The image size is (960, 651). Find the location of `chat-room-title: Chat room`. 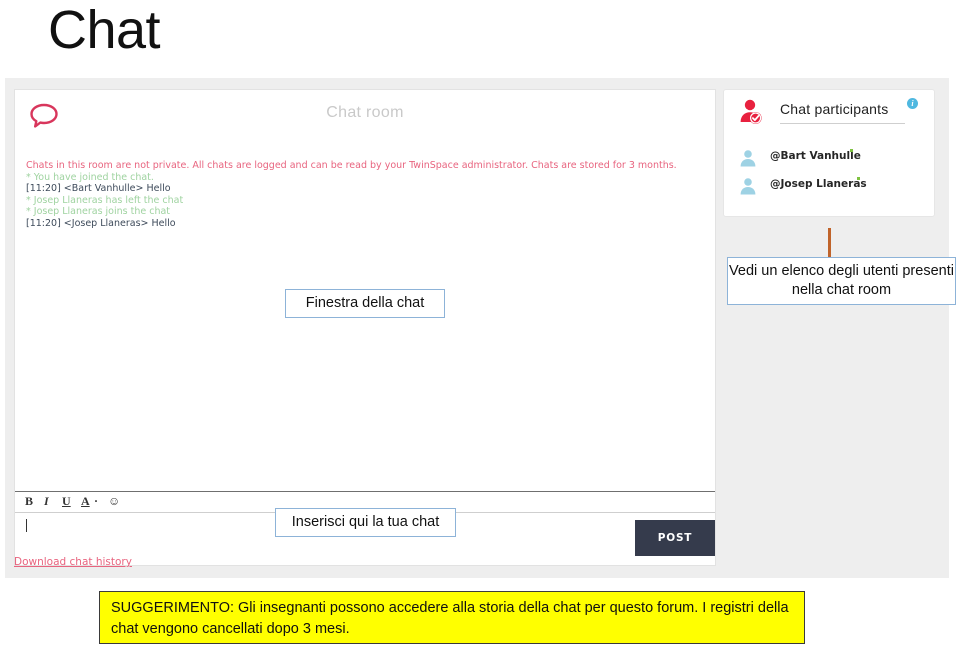

chat-room-title: Chat room is located at coordinates (365, 112).